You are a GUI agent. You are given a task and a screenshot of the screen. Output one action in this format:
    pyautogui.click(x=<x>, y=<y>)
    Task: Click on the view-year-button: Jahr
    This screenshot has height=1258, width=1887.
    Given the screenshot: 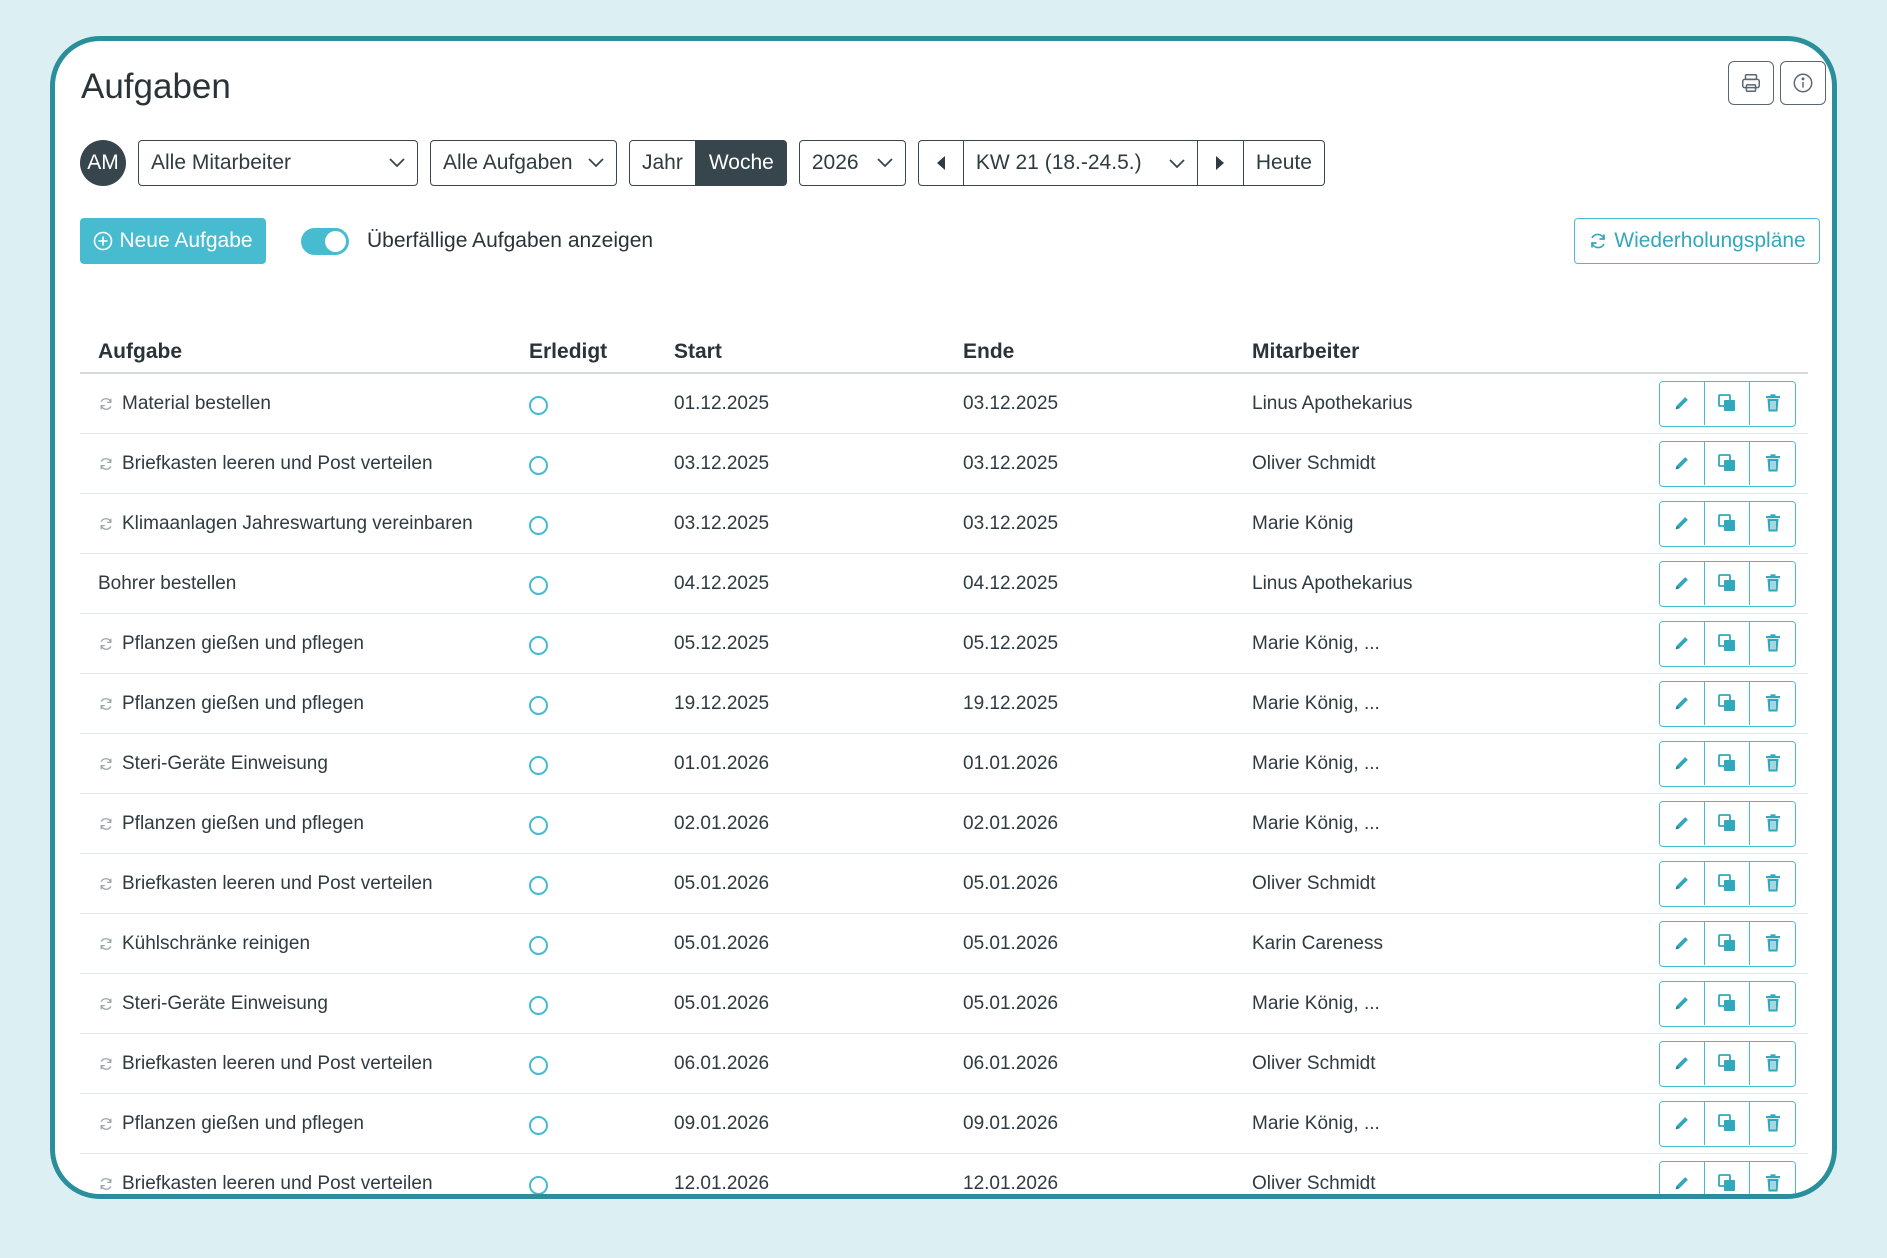 What is the action you would take?
    pyautogui.click(x=662, y=163)
    